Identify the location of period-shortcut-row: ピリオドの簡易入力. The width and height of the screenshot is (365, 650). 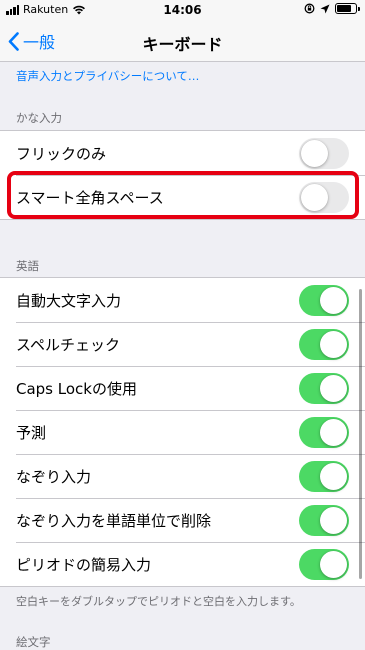
(182, 564).